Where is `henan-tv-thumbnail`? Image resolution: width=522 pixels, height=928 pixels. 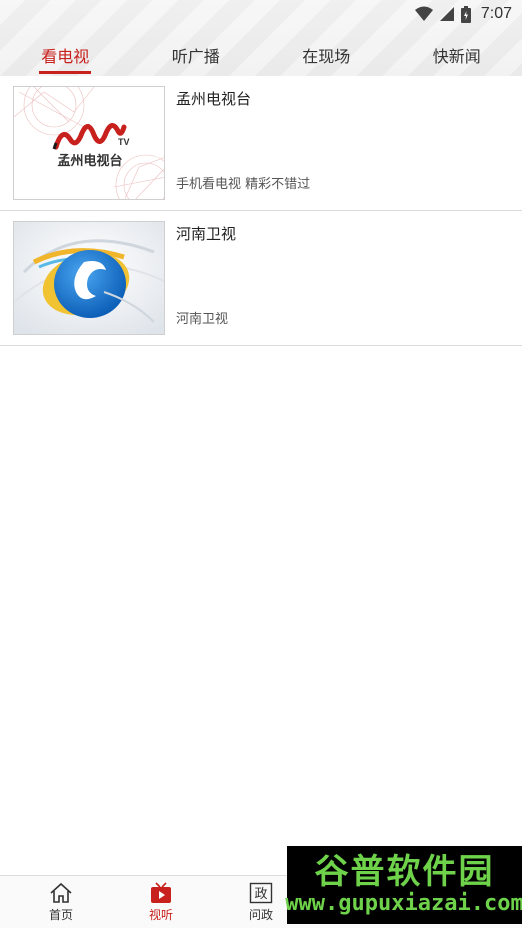 henan-tv-thumbnail is located at coordinates (89, 278).